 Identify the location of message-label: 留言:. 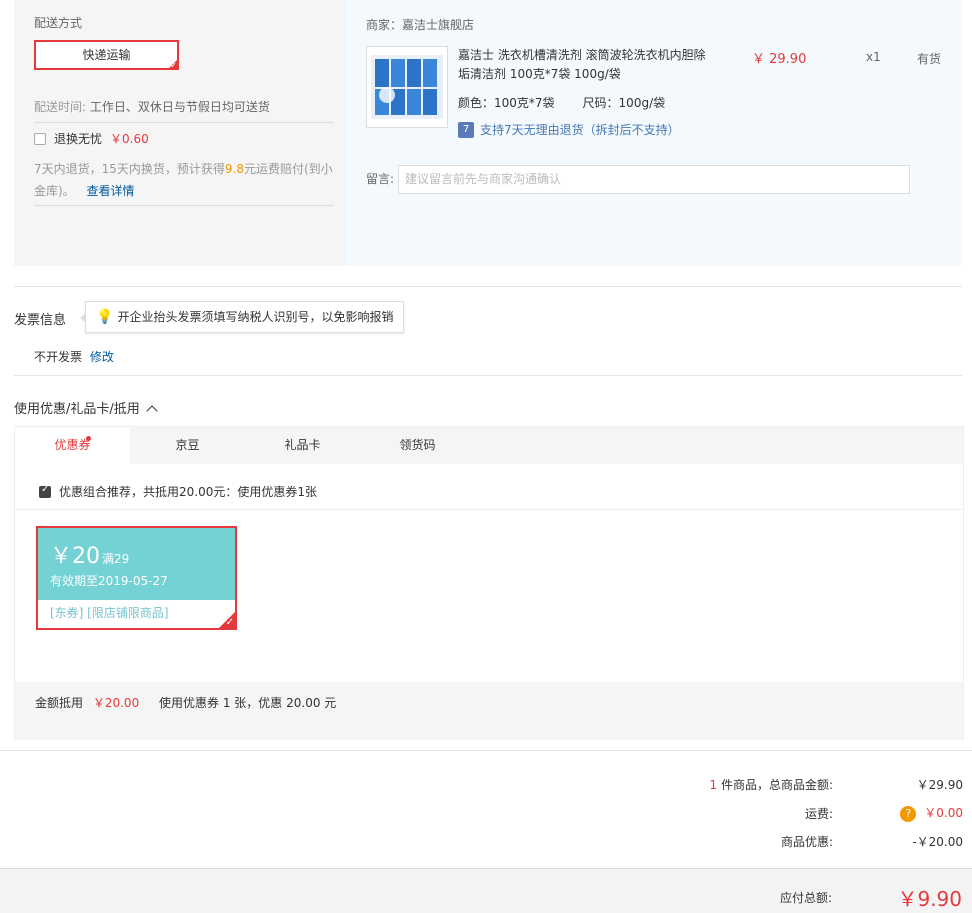
(380, 179).